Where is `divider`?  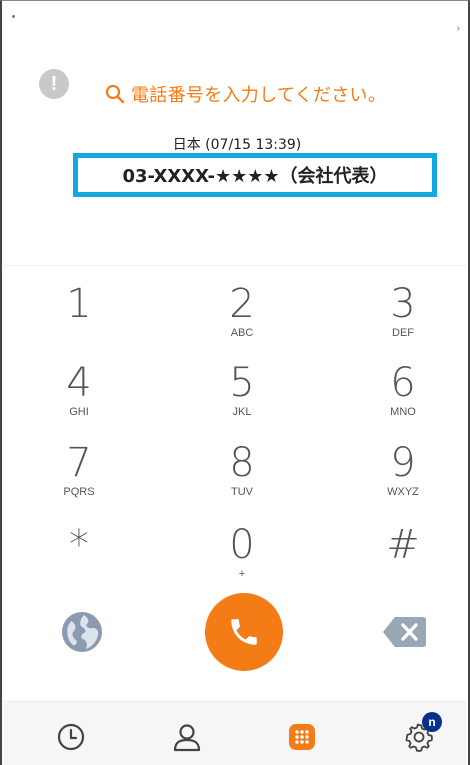
divider is located at coordinates (235, 265).